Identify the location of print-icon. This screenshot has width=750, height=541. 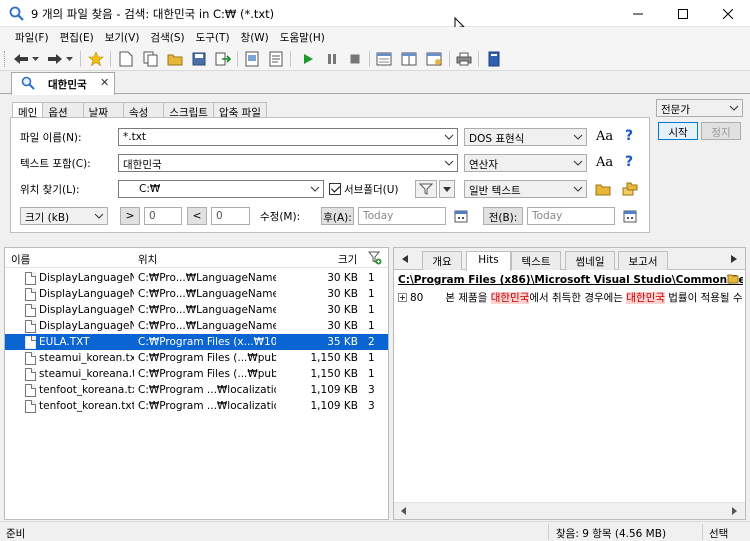
(464, 59).